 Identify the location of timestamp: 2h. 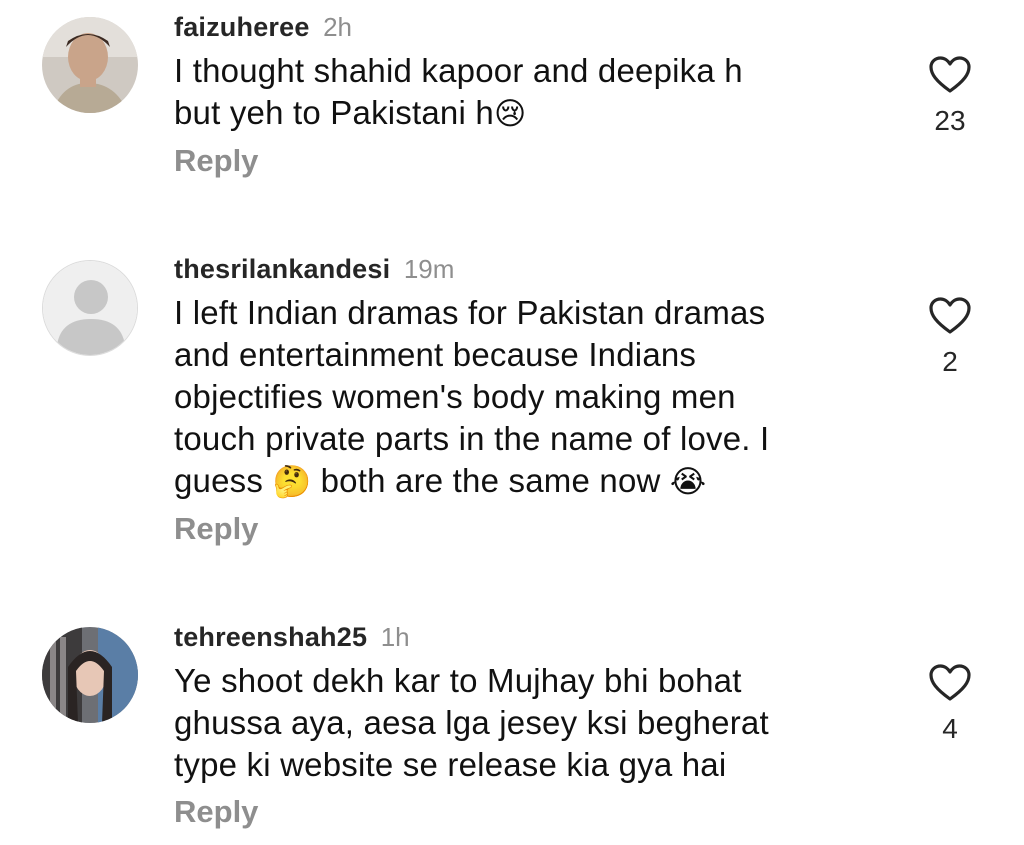
(337, 27).